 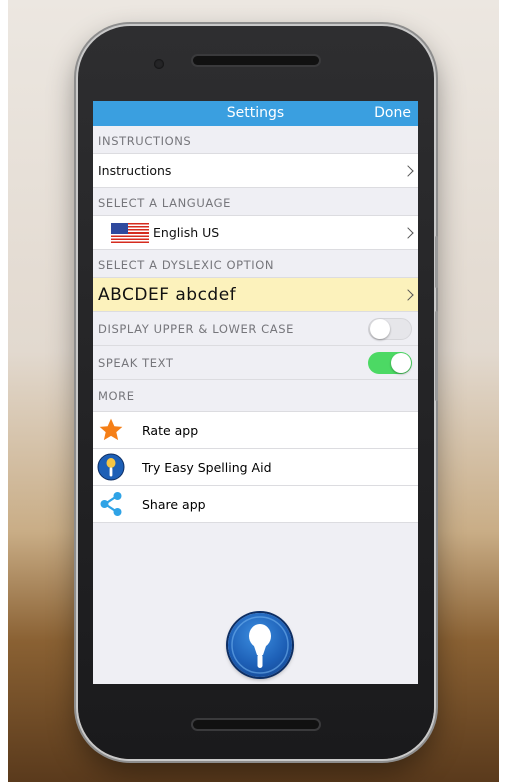 What do you see at coordinates (207, 467) in the screenshot?
I see `try-easy-spelling-aid-label: Try Easy Spelling Aid` at bounding box center [207, 467].